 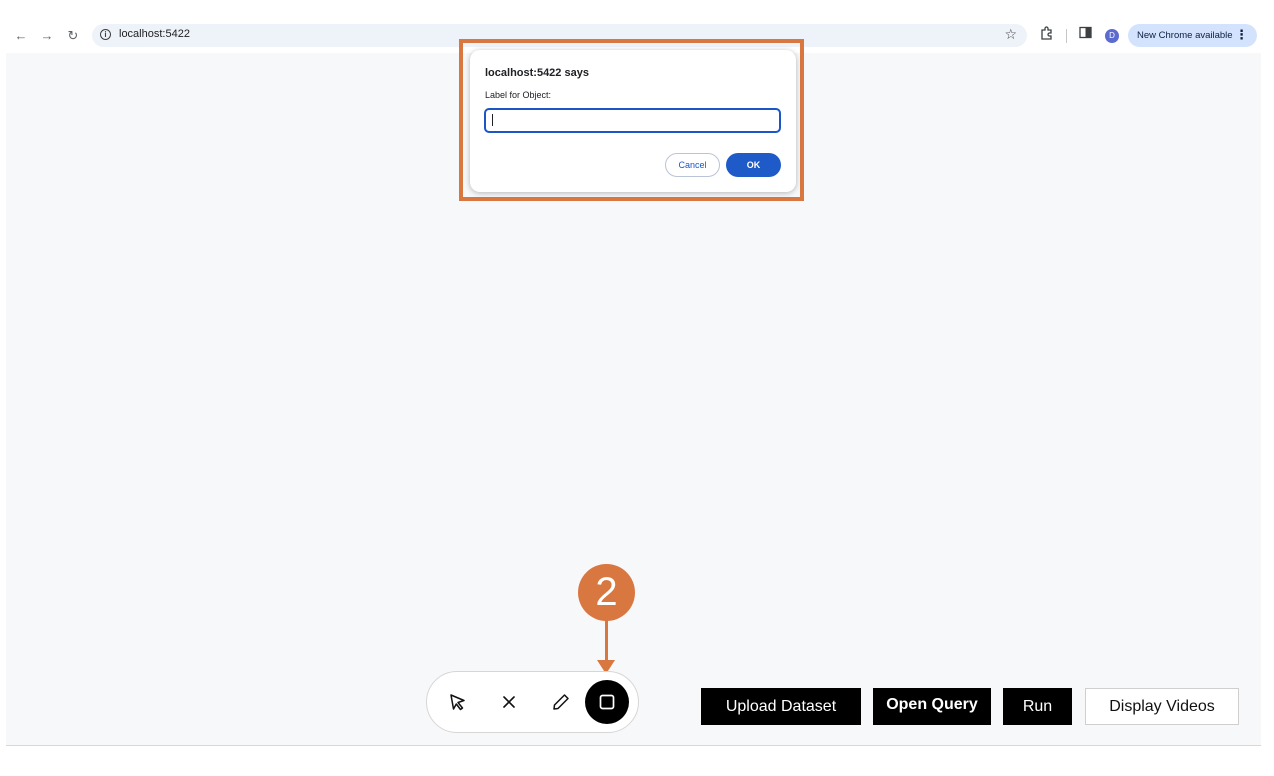 I want to click on cursor-icon, so click(x=457, y=702).